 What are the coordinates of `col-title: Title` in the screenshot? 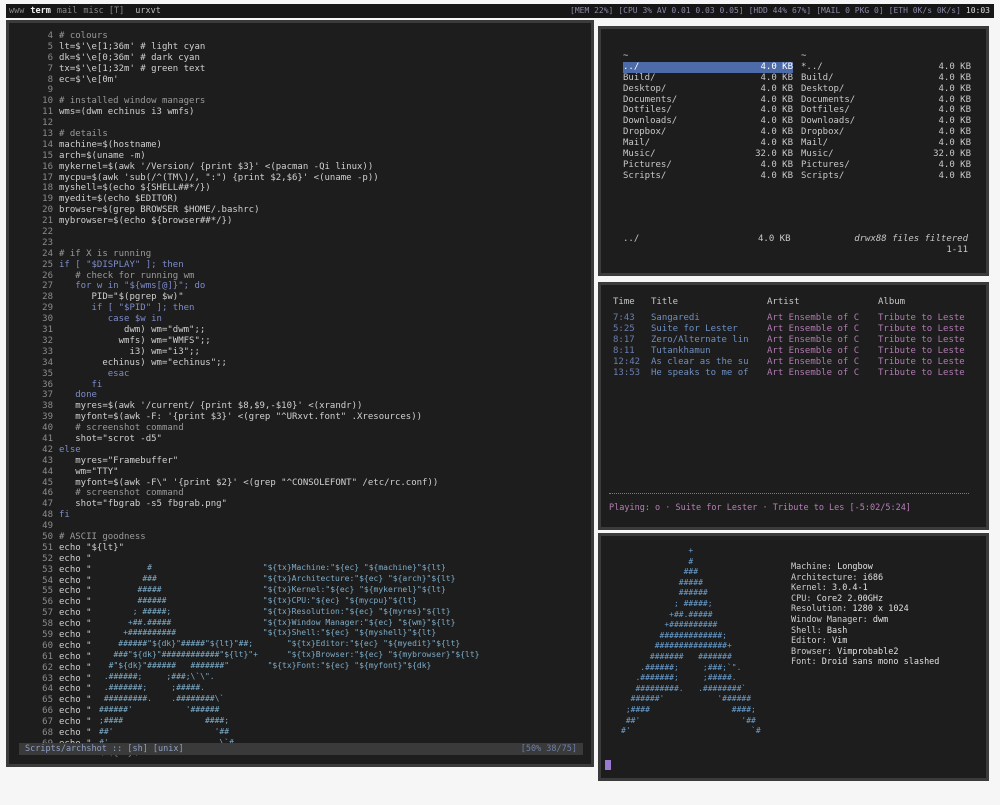 It's located at (664, 302).